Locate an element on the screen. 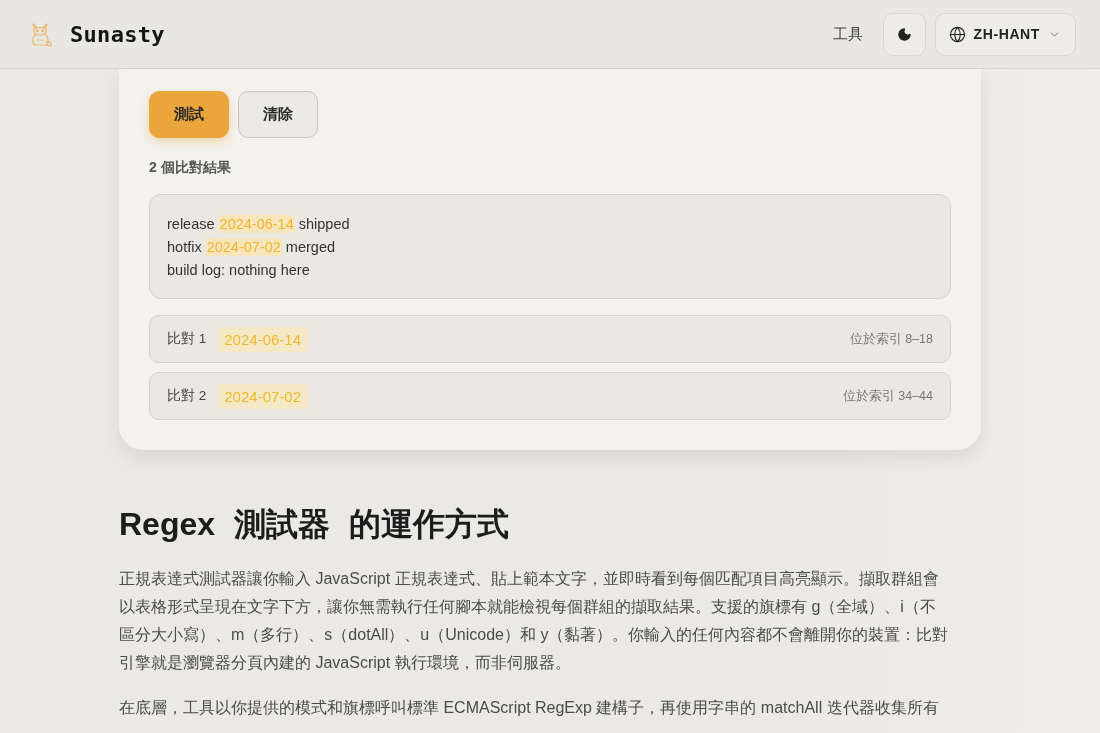 The height and width of the screenshot is (733, 1100). test-button: 測試 is located at coordinates (189, 114).